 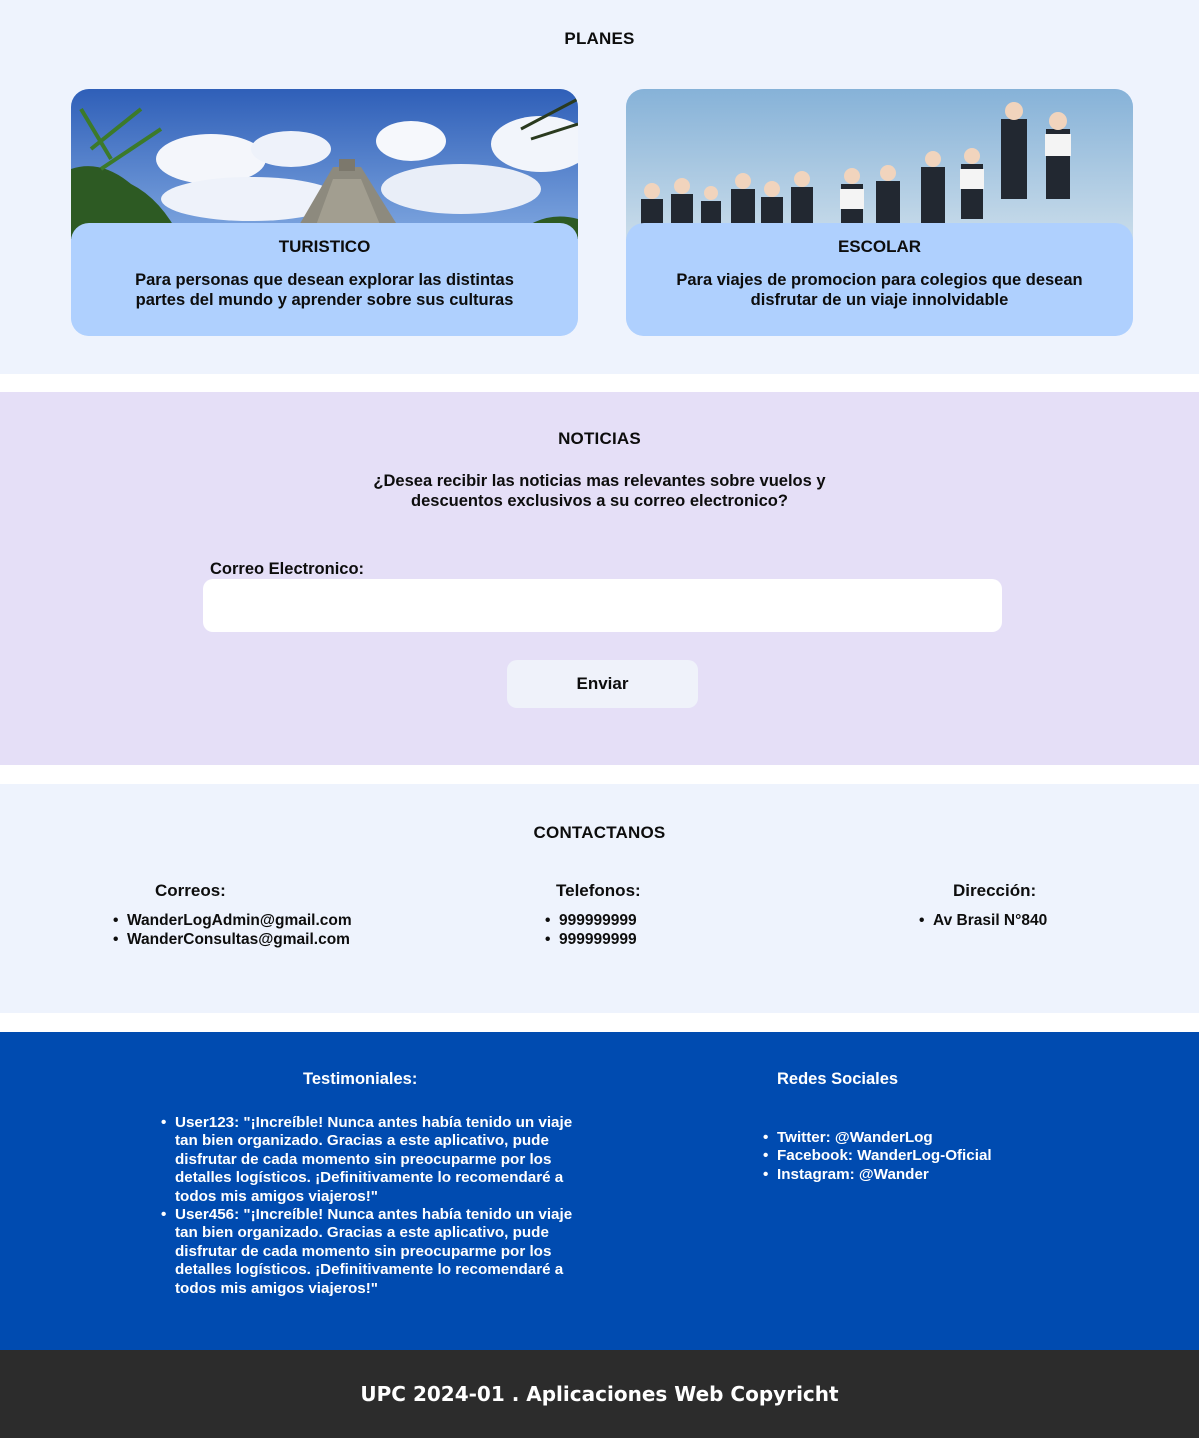 What do you see at coordinates (190, 890) in the screenshot?
I see `emails-title: Correos:` at bounding box center [190, 890].